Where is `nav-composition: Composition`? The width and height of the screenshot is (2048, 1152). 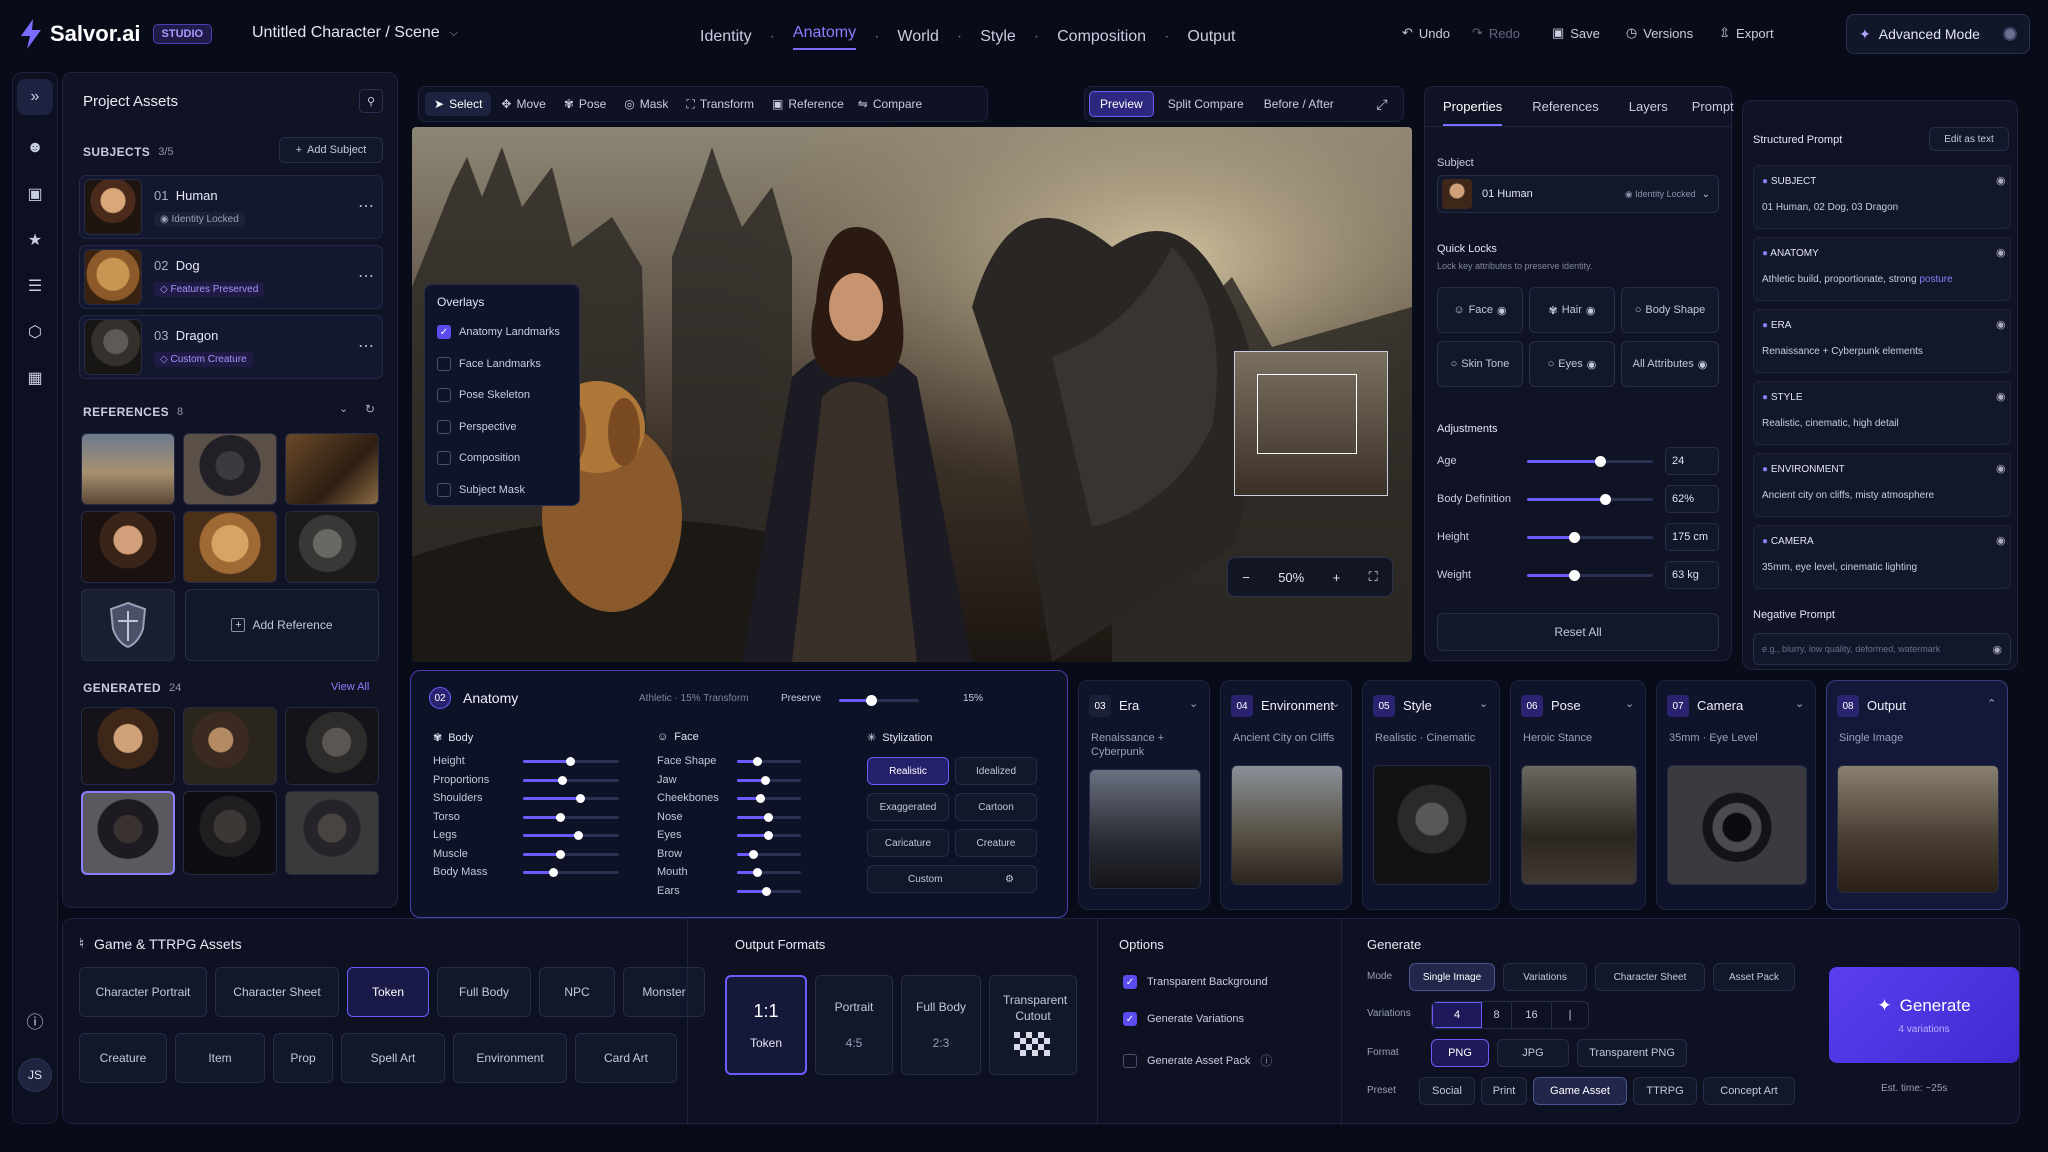
nav-composition: Composition is located at coordinates (1101, 37).